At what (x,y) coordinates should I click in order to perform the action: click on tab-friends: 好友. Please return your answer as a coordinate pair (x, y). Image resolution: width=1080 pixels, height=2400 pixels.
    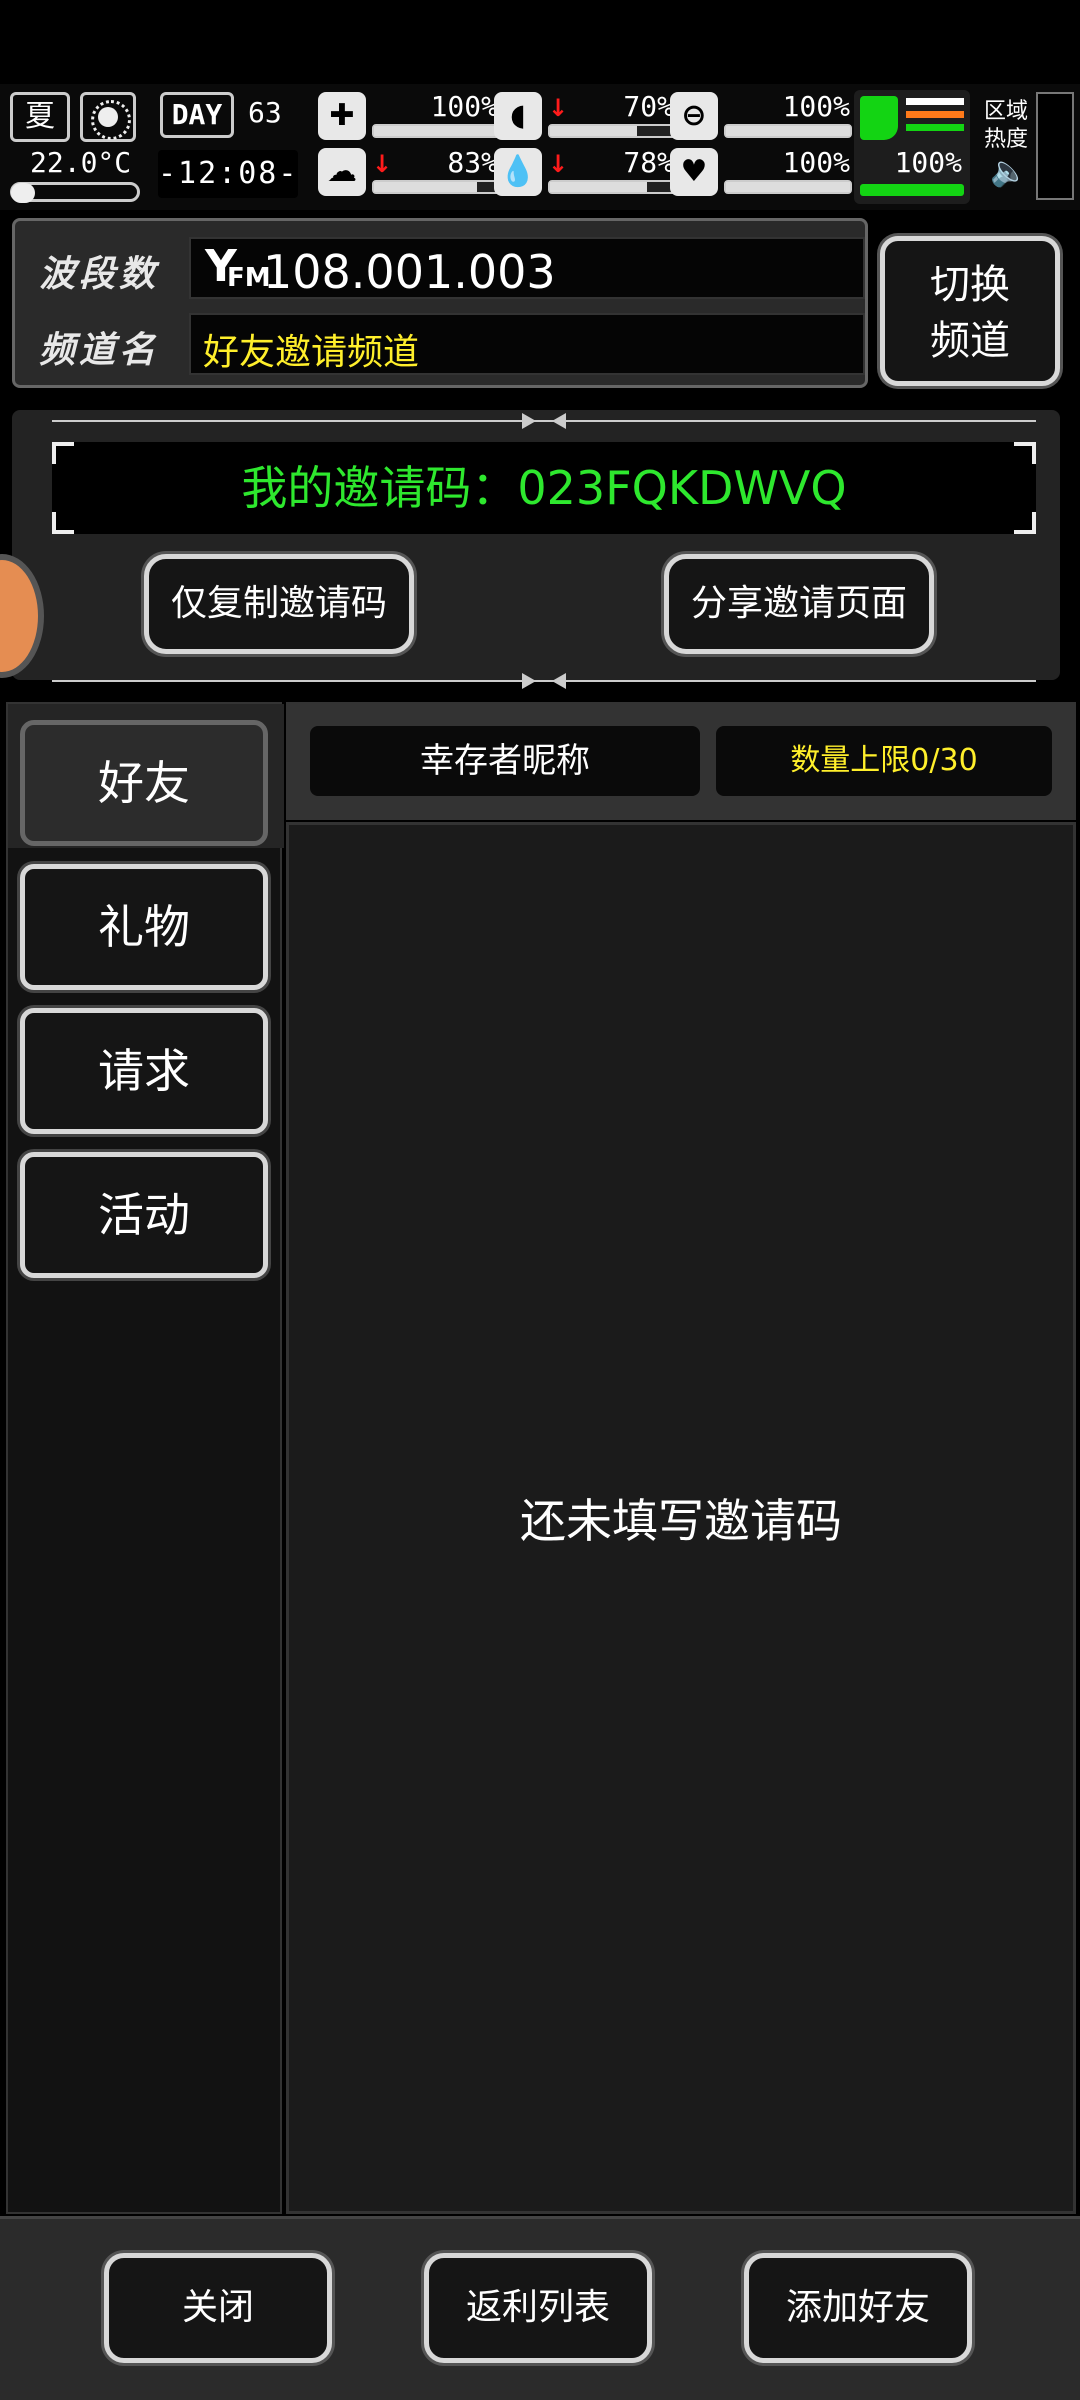
    Looking at the image, I should click on (144, 783).